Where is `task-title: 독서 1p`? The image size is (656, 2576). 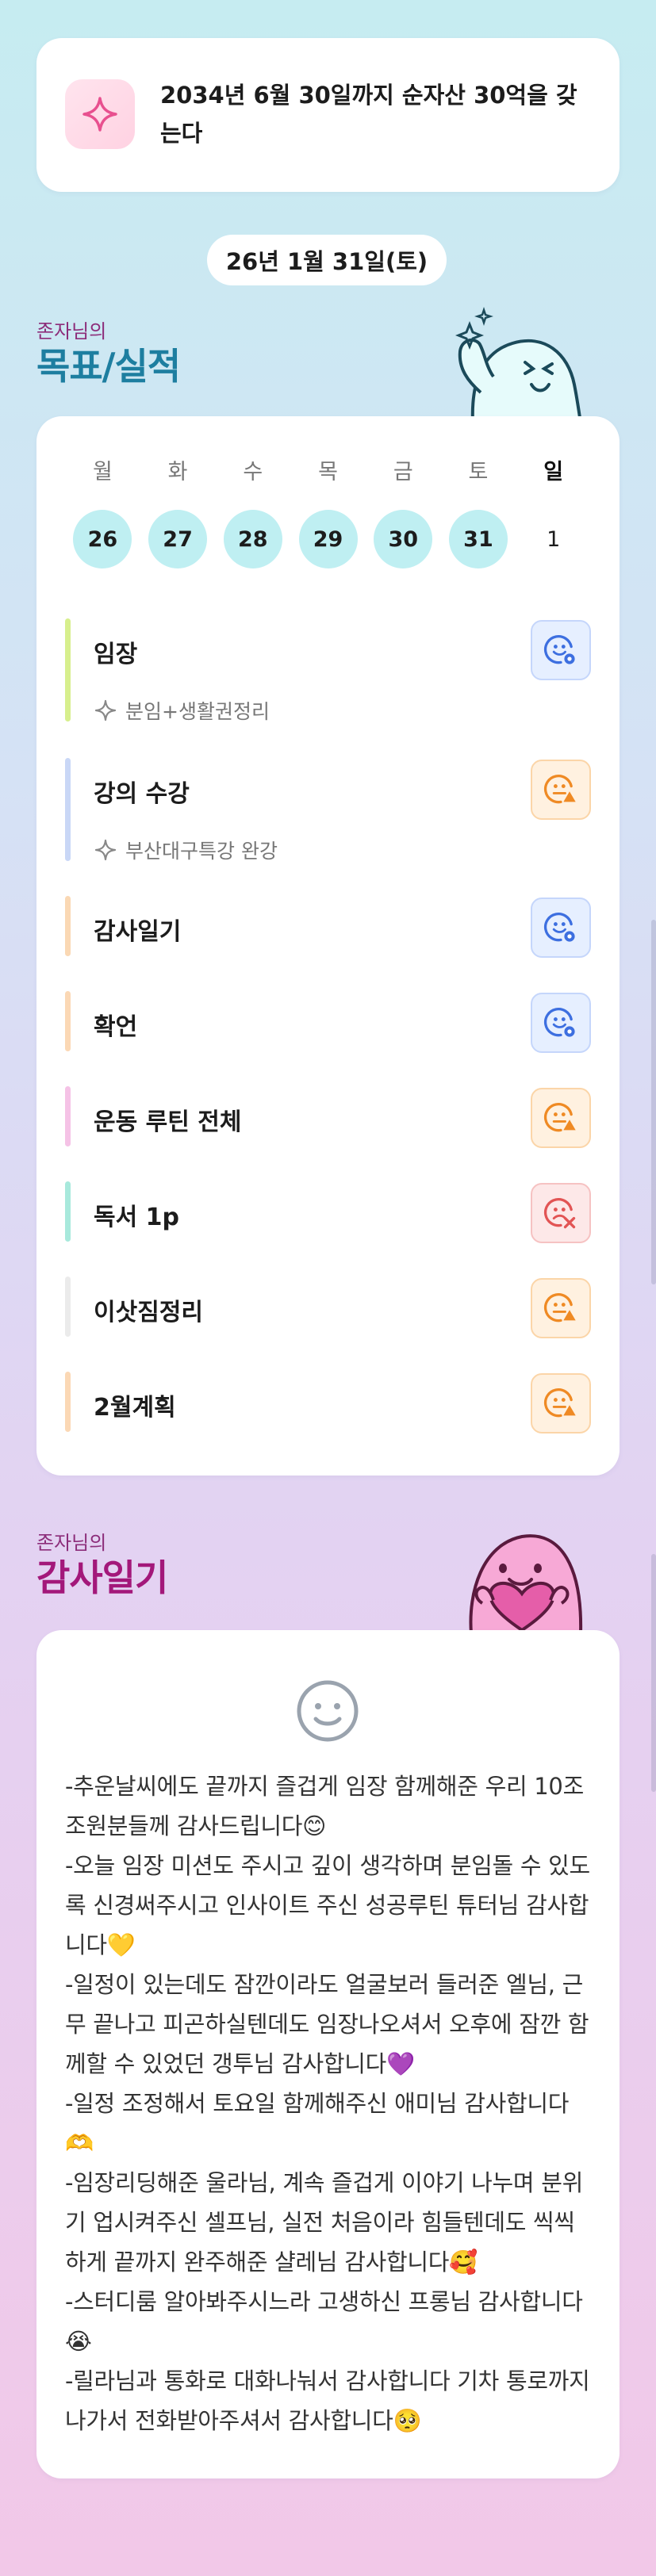
task-title: 독서 1p is located at coordinates (136, 1217).